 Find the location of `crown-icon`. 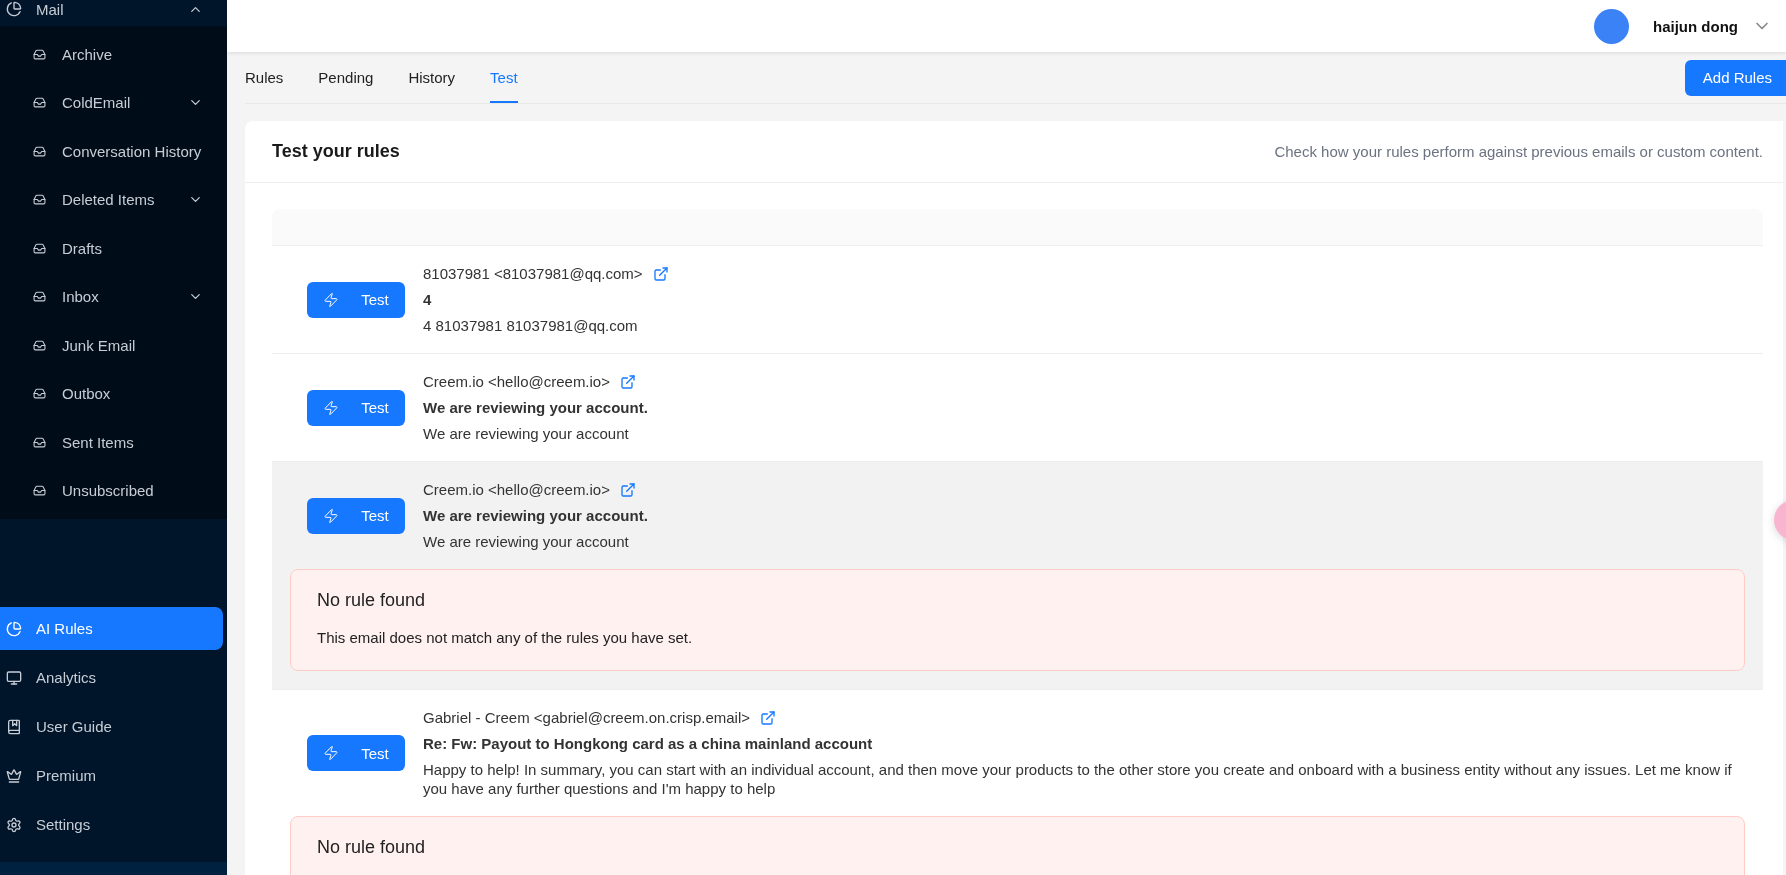

crown-icon is located at coordinates (14, 775).